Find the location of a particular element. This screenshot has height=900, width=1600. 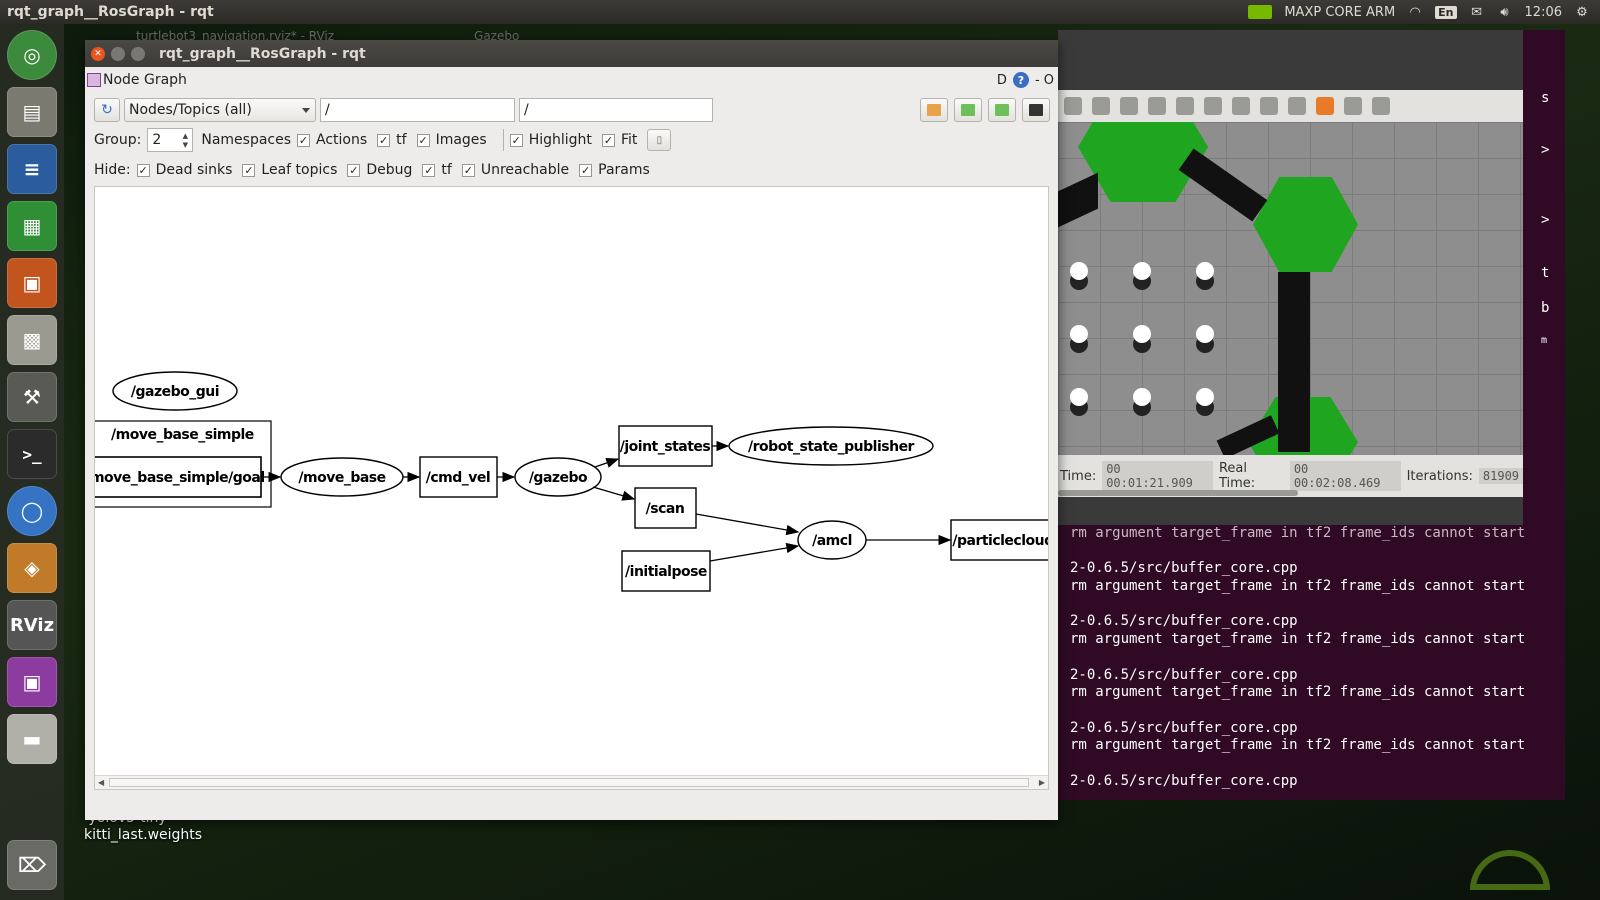

namespaces-checkbox: Namespaces ✓ Actions is located at coordinates (284, 140).